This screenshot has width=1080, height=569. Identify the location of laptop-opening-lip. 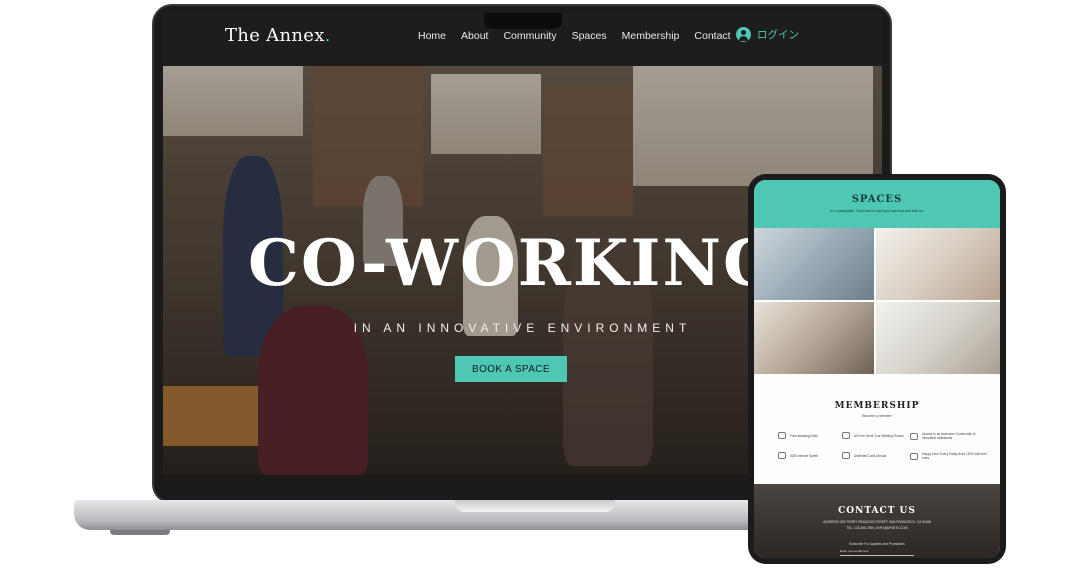
(535, 506).